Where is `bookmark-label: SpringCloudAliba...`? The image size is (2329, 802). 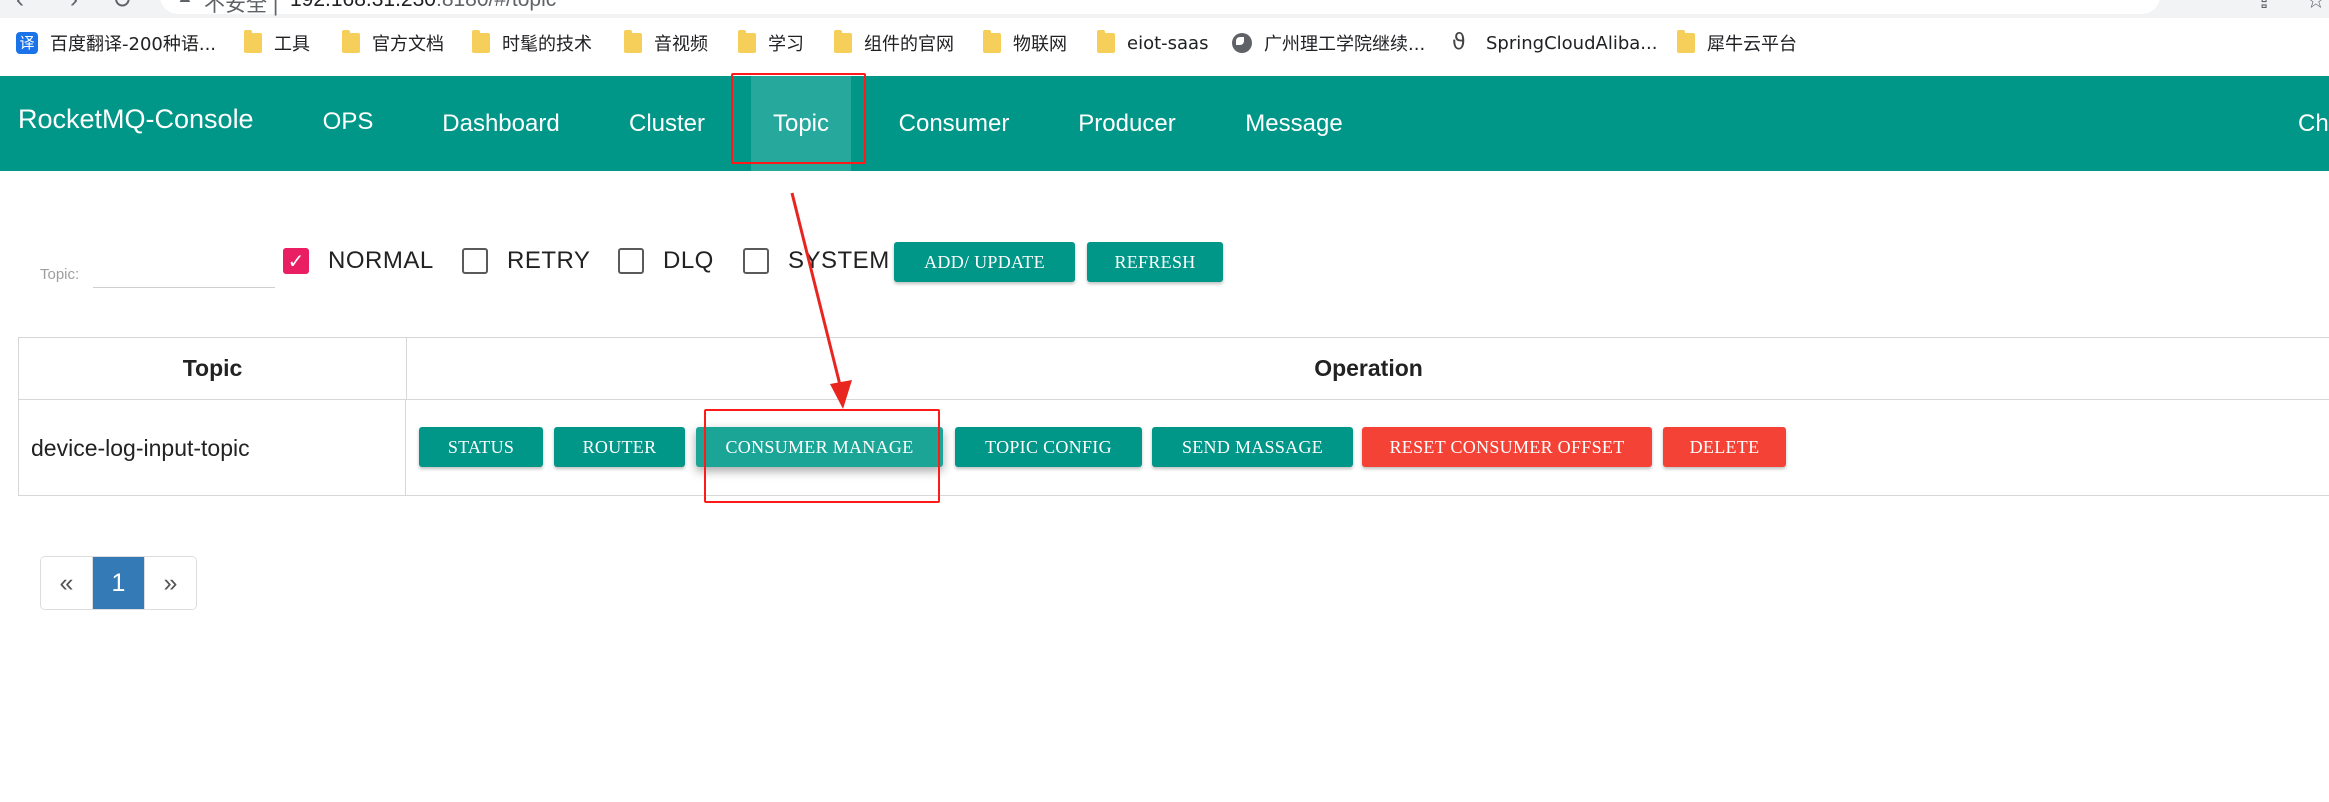 bookmark-label: SpringCloudAliba... is located at coordinates (1572, 43).